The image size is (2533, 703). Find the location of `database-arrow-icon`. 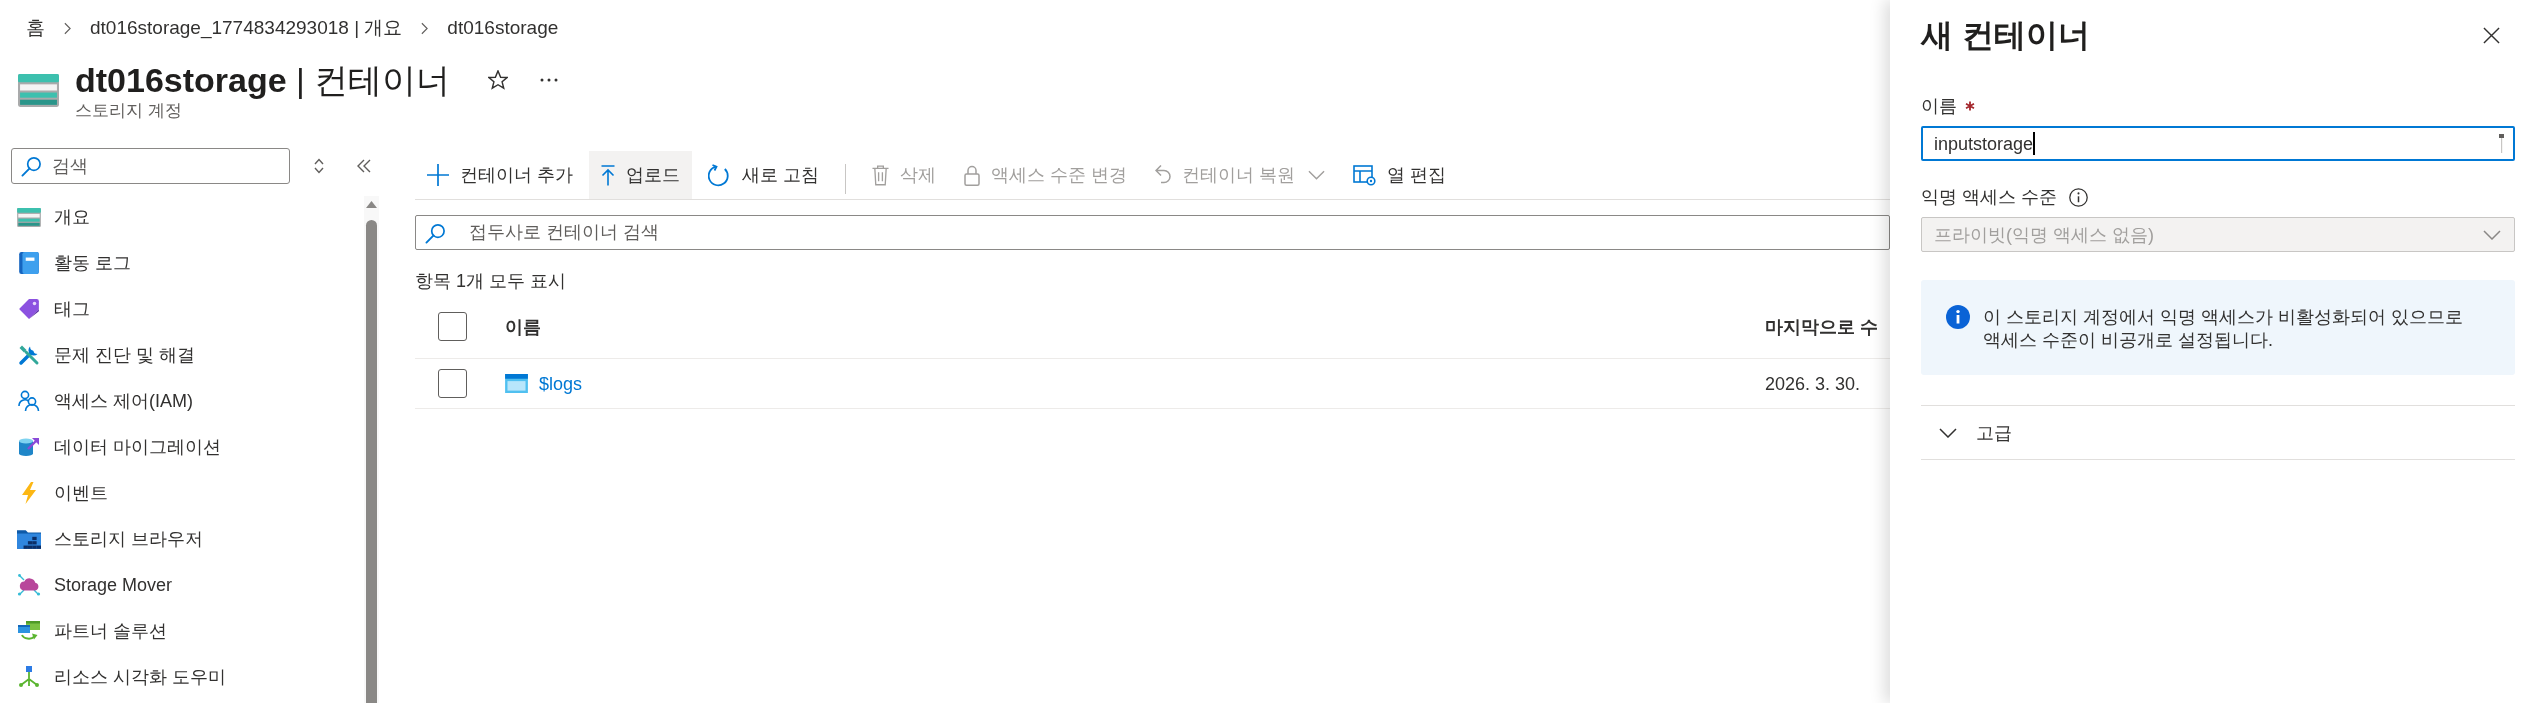

database-arrow-icon is located at coordinates (29, 447).